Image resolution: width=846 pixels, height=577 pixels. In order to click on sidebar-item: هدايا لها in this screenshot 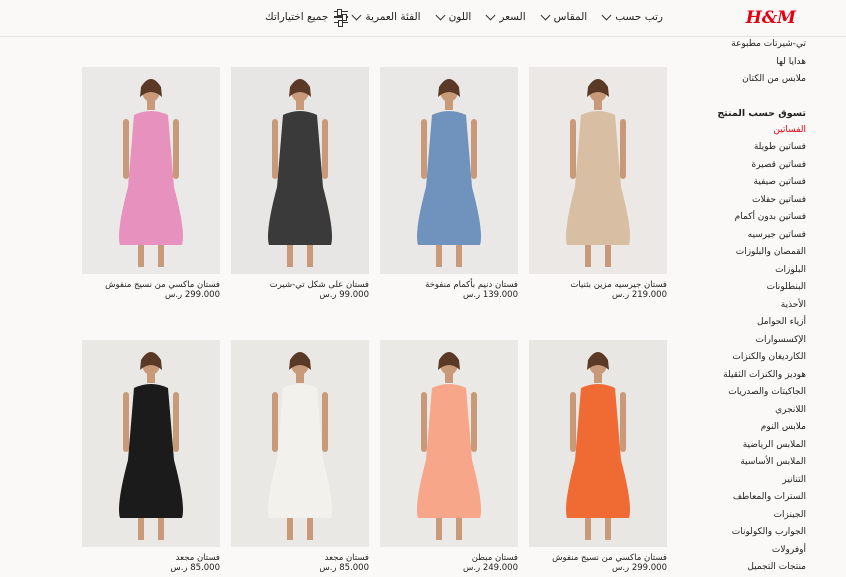, I will do `click(746, 63)`.